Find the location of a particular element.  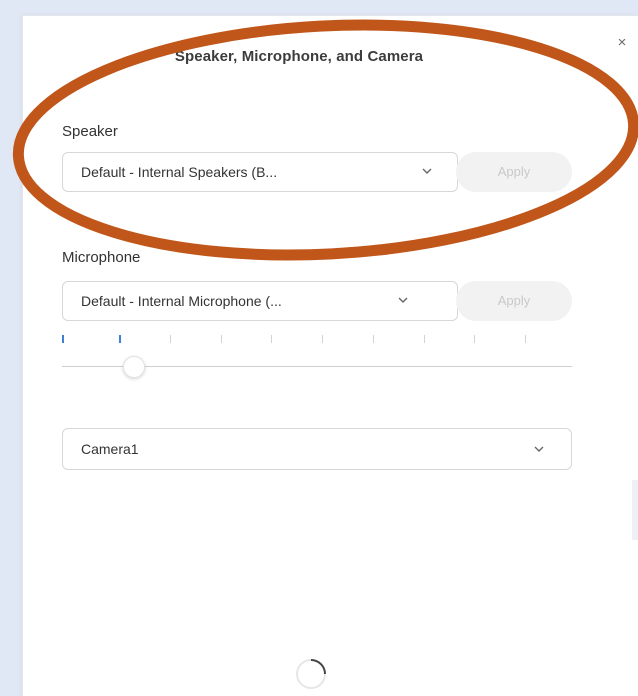

camera-select: Camera1 is located at coordinates (317, 449).